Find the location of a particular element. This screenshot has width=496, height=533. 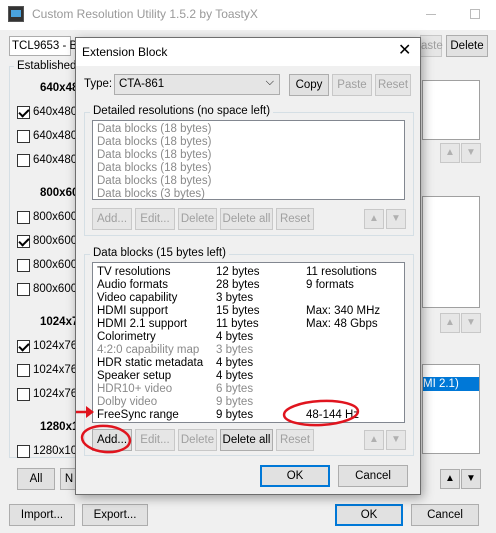

red-arrow-icon is located at coordinates (85, 412).